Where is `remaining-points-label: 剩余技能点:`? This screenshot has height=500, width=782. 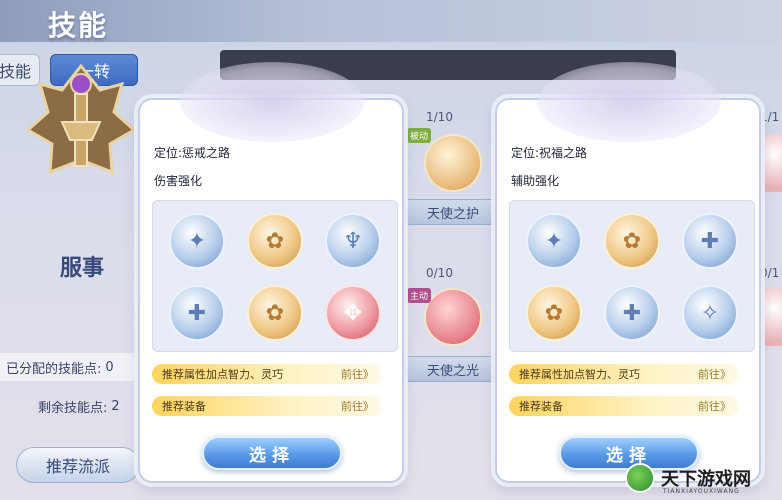
remaining-points-label: 剩余技能点: is located at coordinates (73, 408).